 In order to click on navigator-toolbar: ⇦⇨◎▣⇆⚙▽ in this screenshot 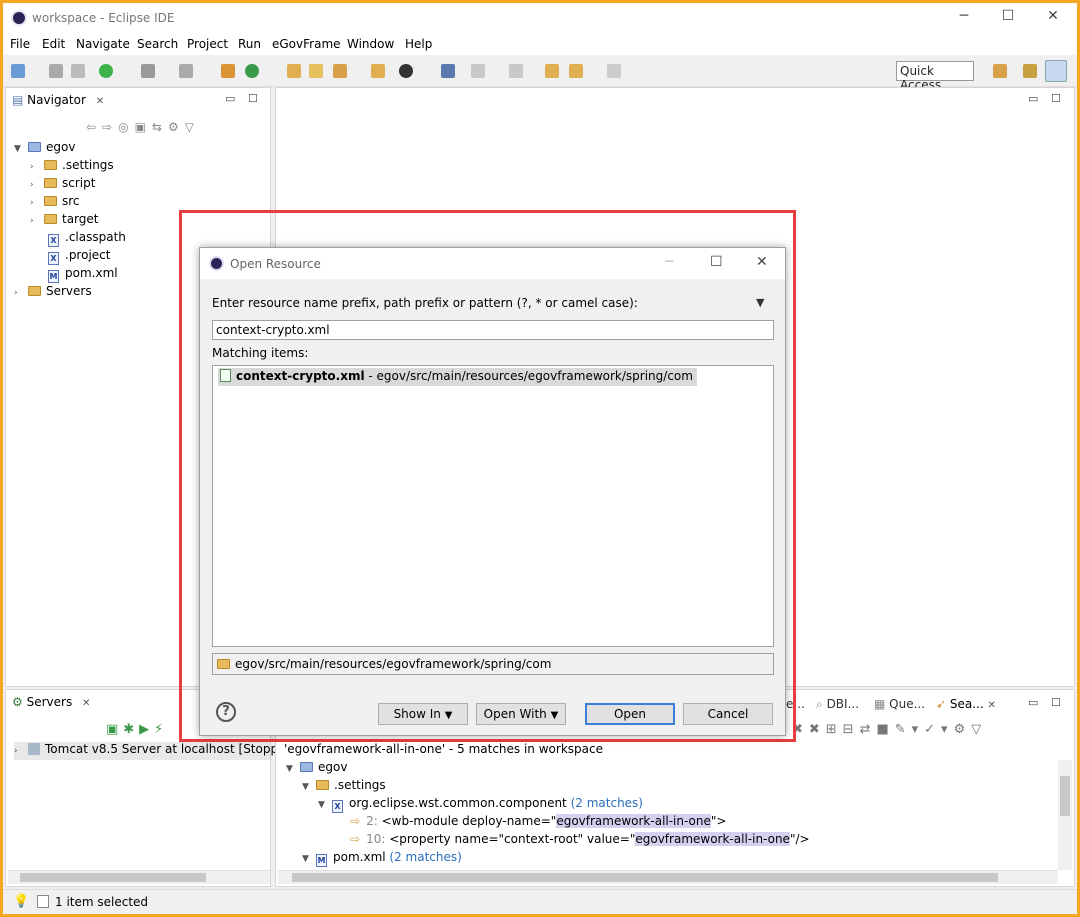, I will do `click(143, 127)`.